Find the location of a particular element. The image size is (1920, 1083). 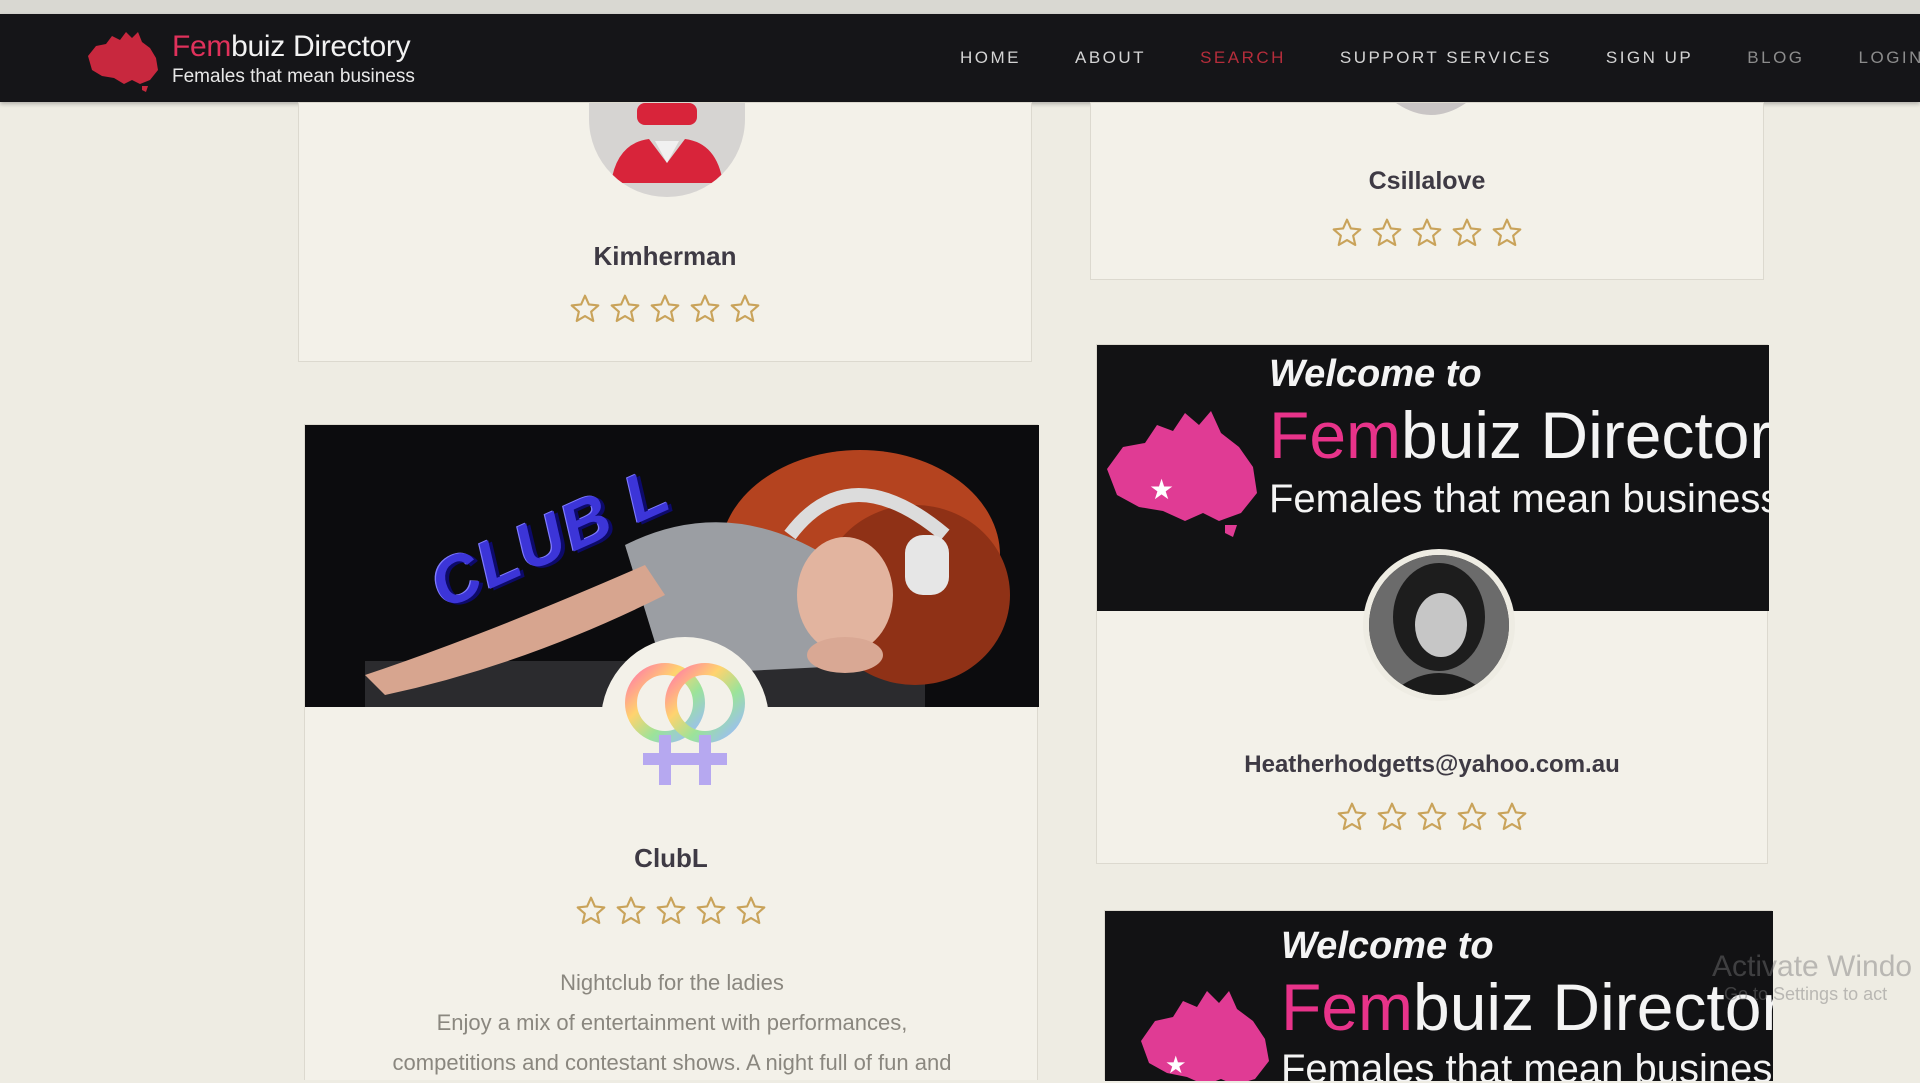

nav-login: LOGIN is located at coordinates (1889, 58).